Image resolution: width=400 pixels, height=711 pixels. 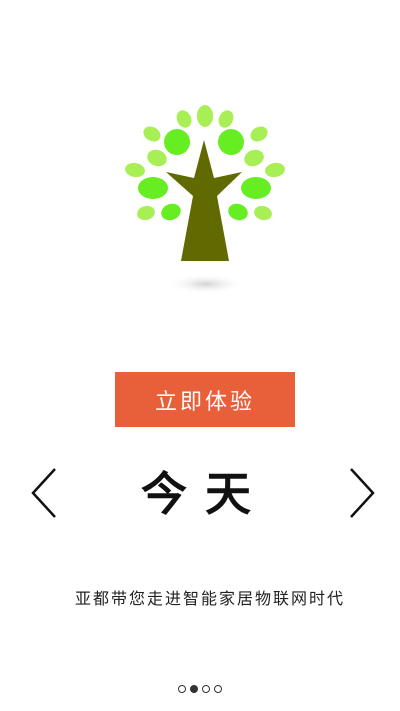 I want to click on chevron-left-icon, so click(x=45, y=493).